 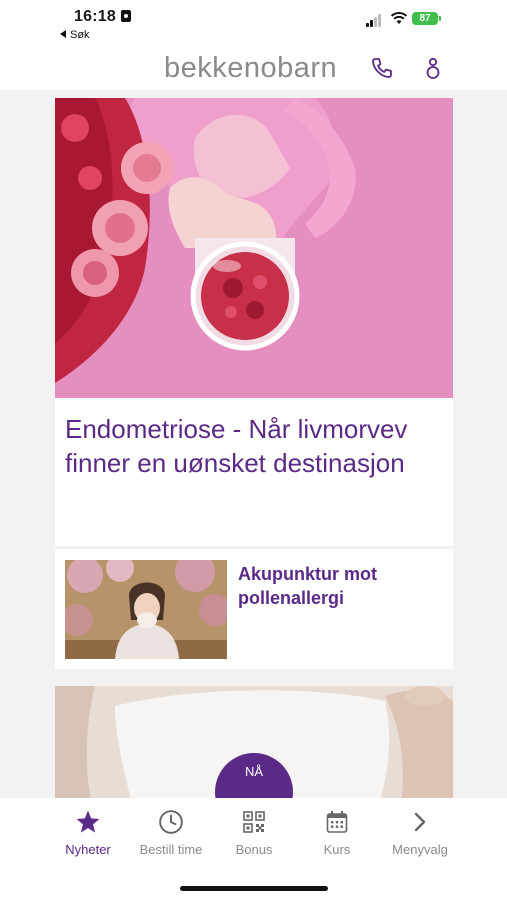 What do you see at coordinates (254, 771) in the screenshot?
I see `now-button-label: NÅ` at bounding box center [254, 771].